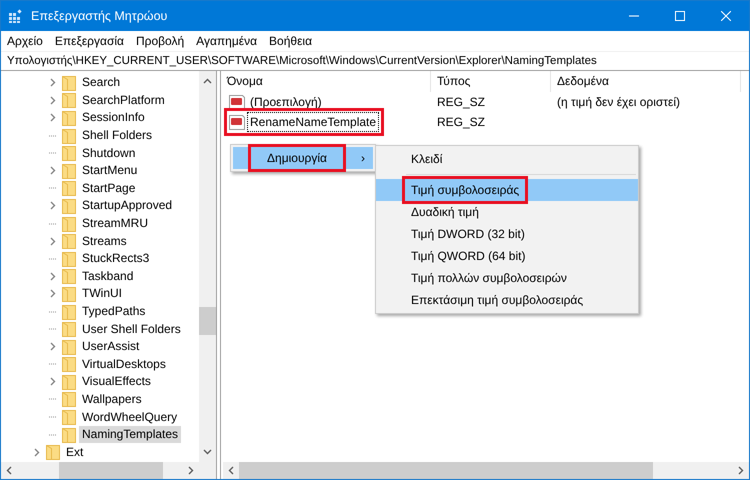  I want to click on menu-label: Τιμή πολλών συμβολοσειρών, so click(489, 278).